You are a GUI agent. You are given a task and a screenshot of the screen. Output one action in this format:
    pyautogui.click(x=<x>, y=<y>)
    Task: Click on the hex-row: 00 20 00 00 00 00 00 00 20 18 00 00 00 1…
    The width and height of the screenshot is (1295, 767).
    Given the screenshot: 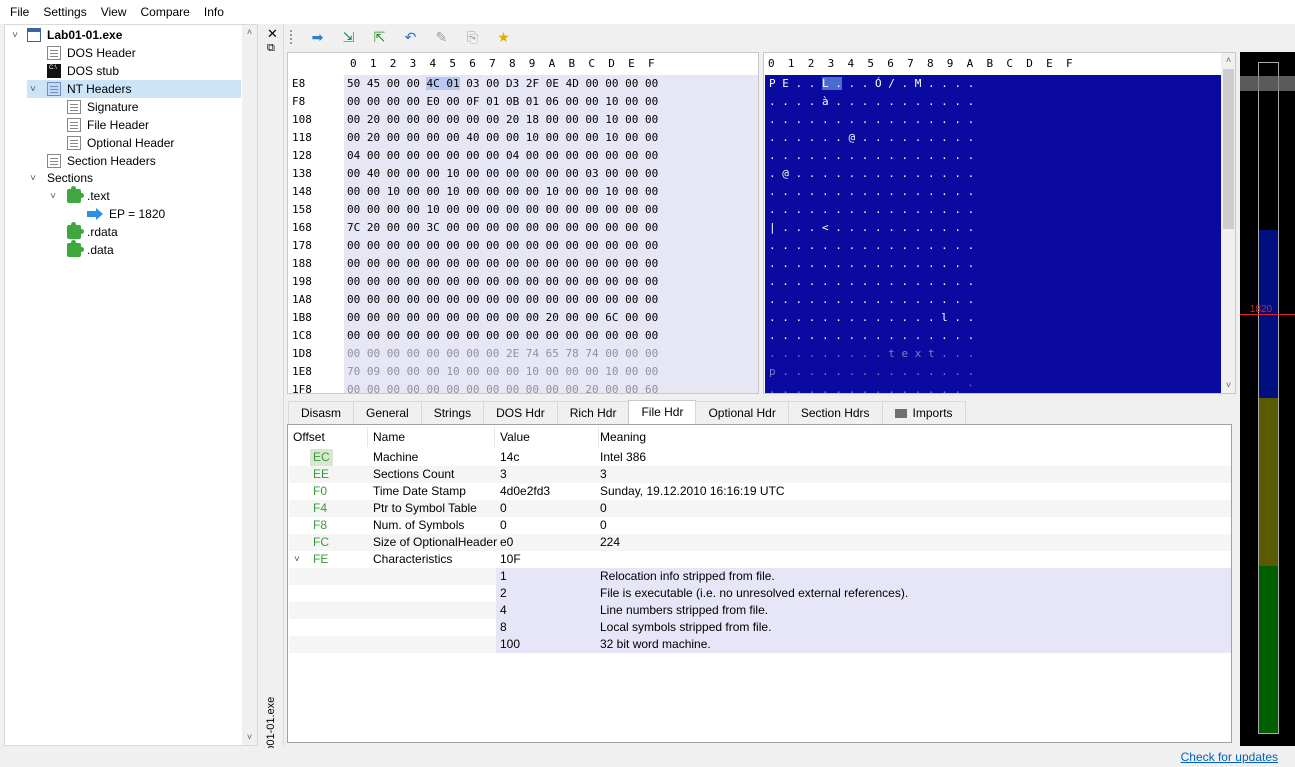 What is the action you would take?
    pyautogui.click(x=551, y=120)
    